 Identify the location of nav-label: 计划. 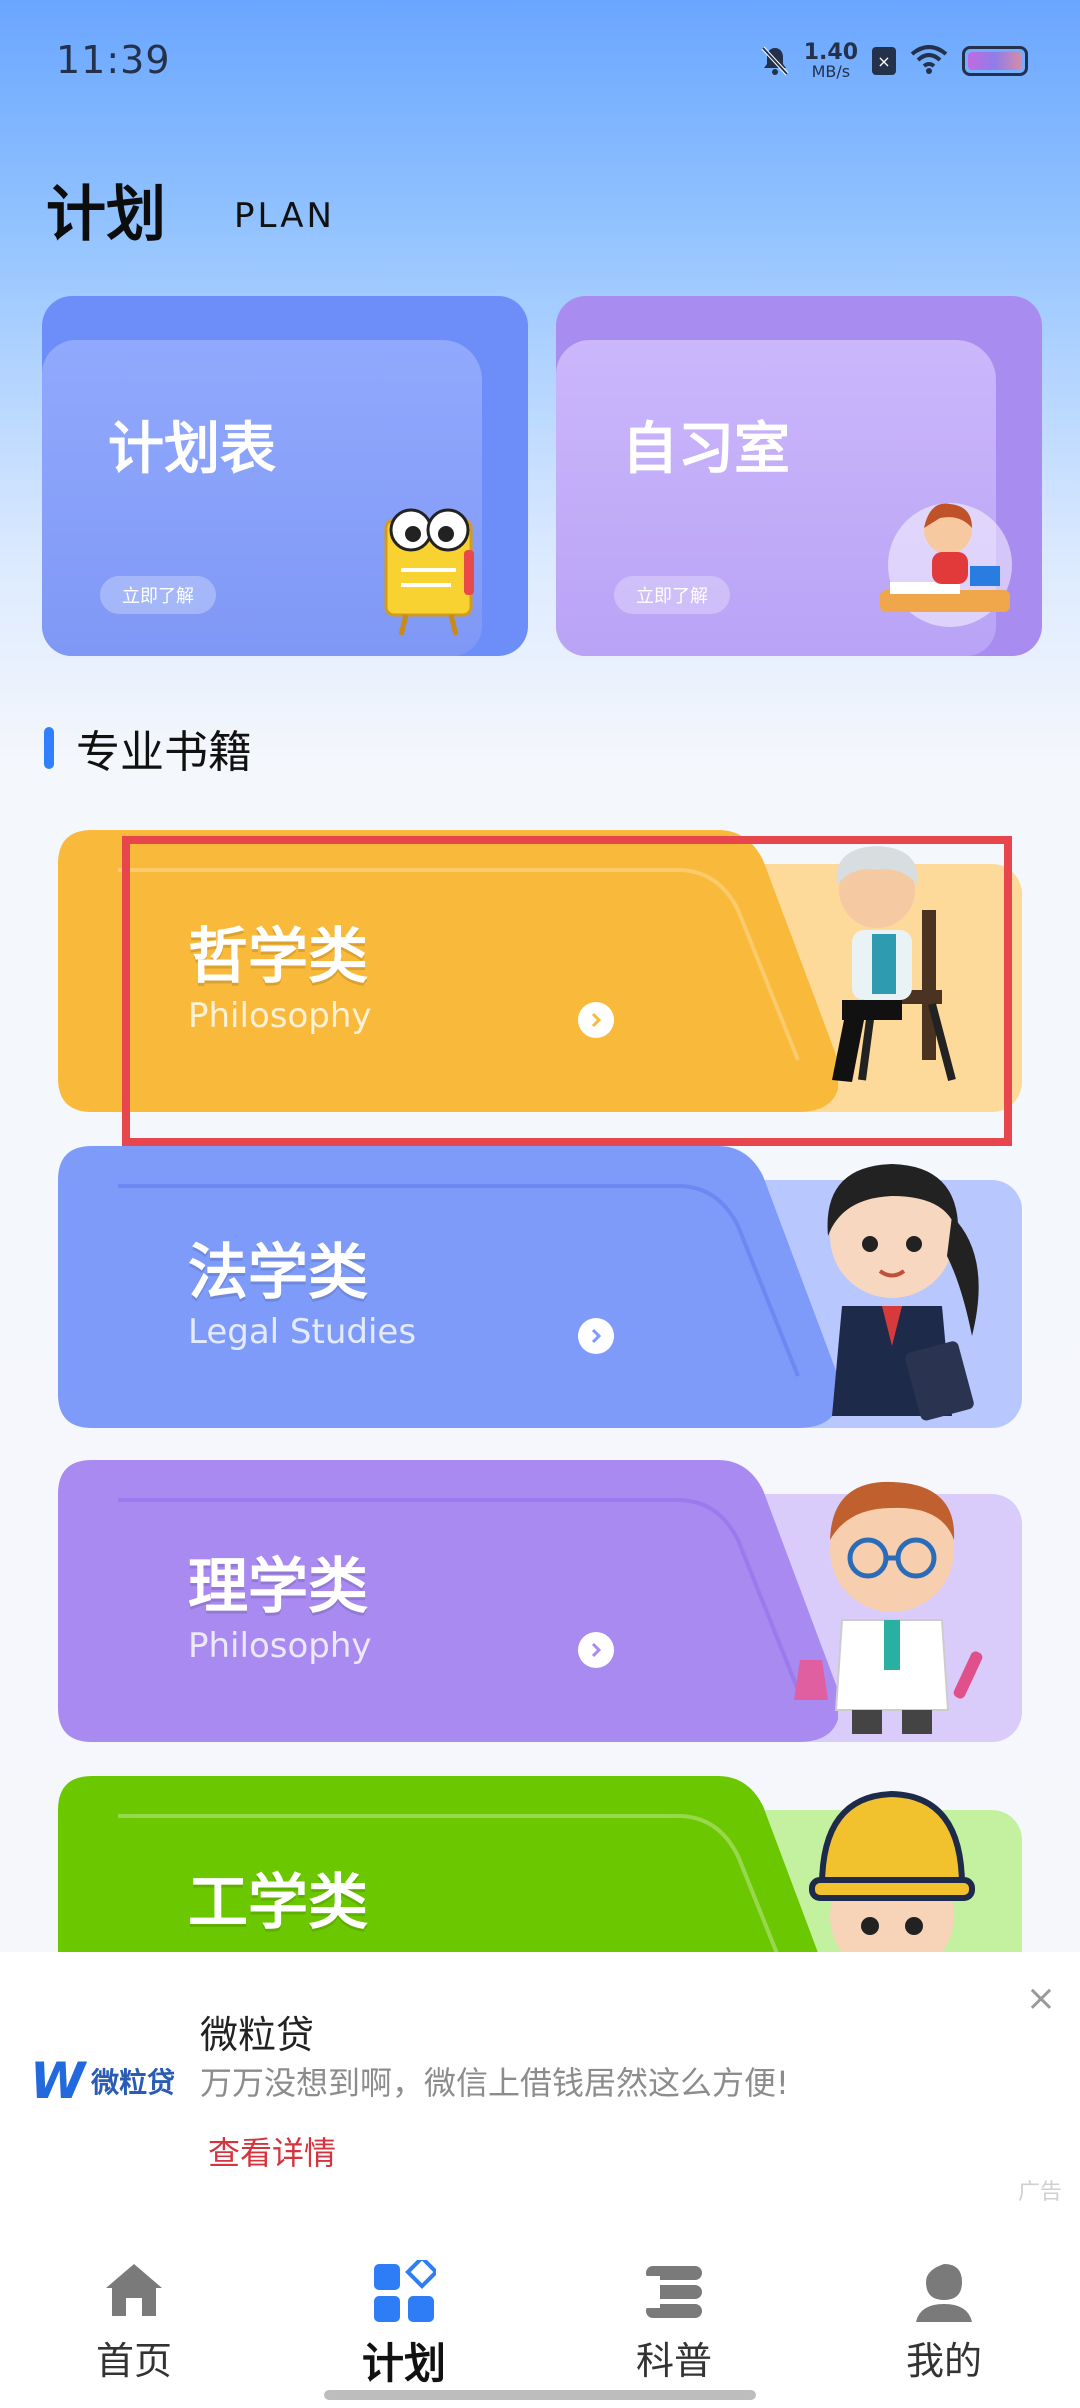
(403, 2363).